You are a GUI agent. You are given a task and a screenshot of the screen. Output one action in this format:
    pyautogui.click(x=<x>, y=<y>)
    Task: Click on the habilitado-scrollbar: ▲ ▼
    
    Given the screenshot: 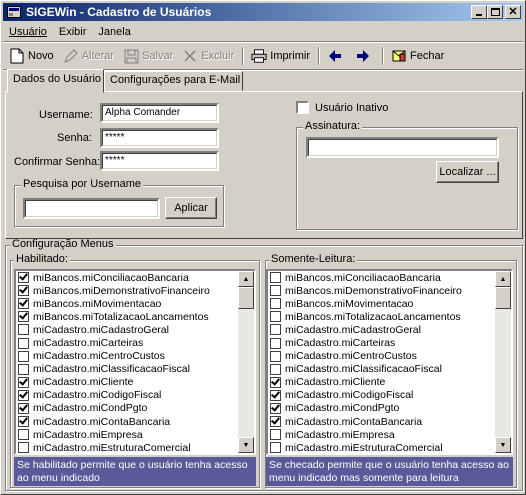 What is the action you would take?
    pyautogui.click(x=246, y=362)
    